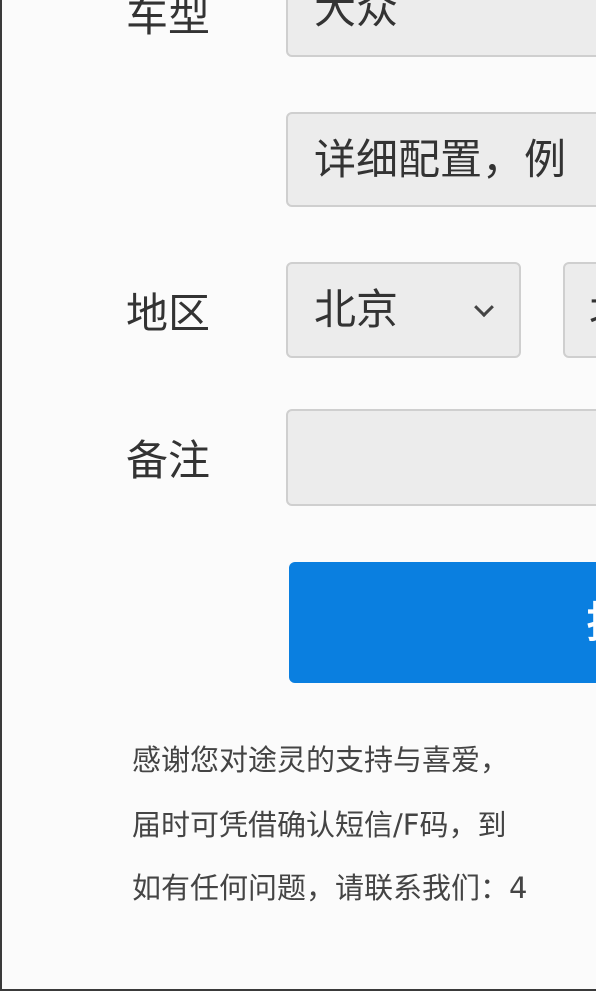 The image size is (596, 991). I want to click on submit-button: 提, so click(442, 622).